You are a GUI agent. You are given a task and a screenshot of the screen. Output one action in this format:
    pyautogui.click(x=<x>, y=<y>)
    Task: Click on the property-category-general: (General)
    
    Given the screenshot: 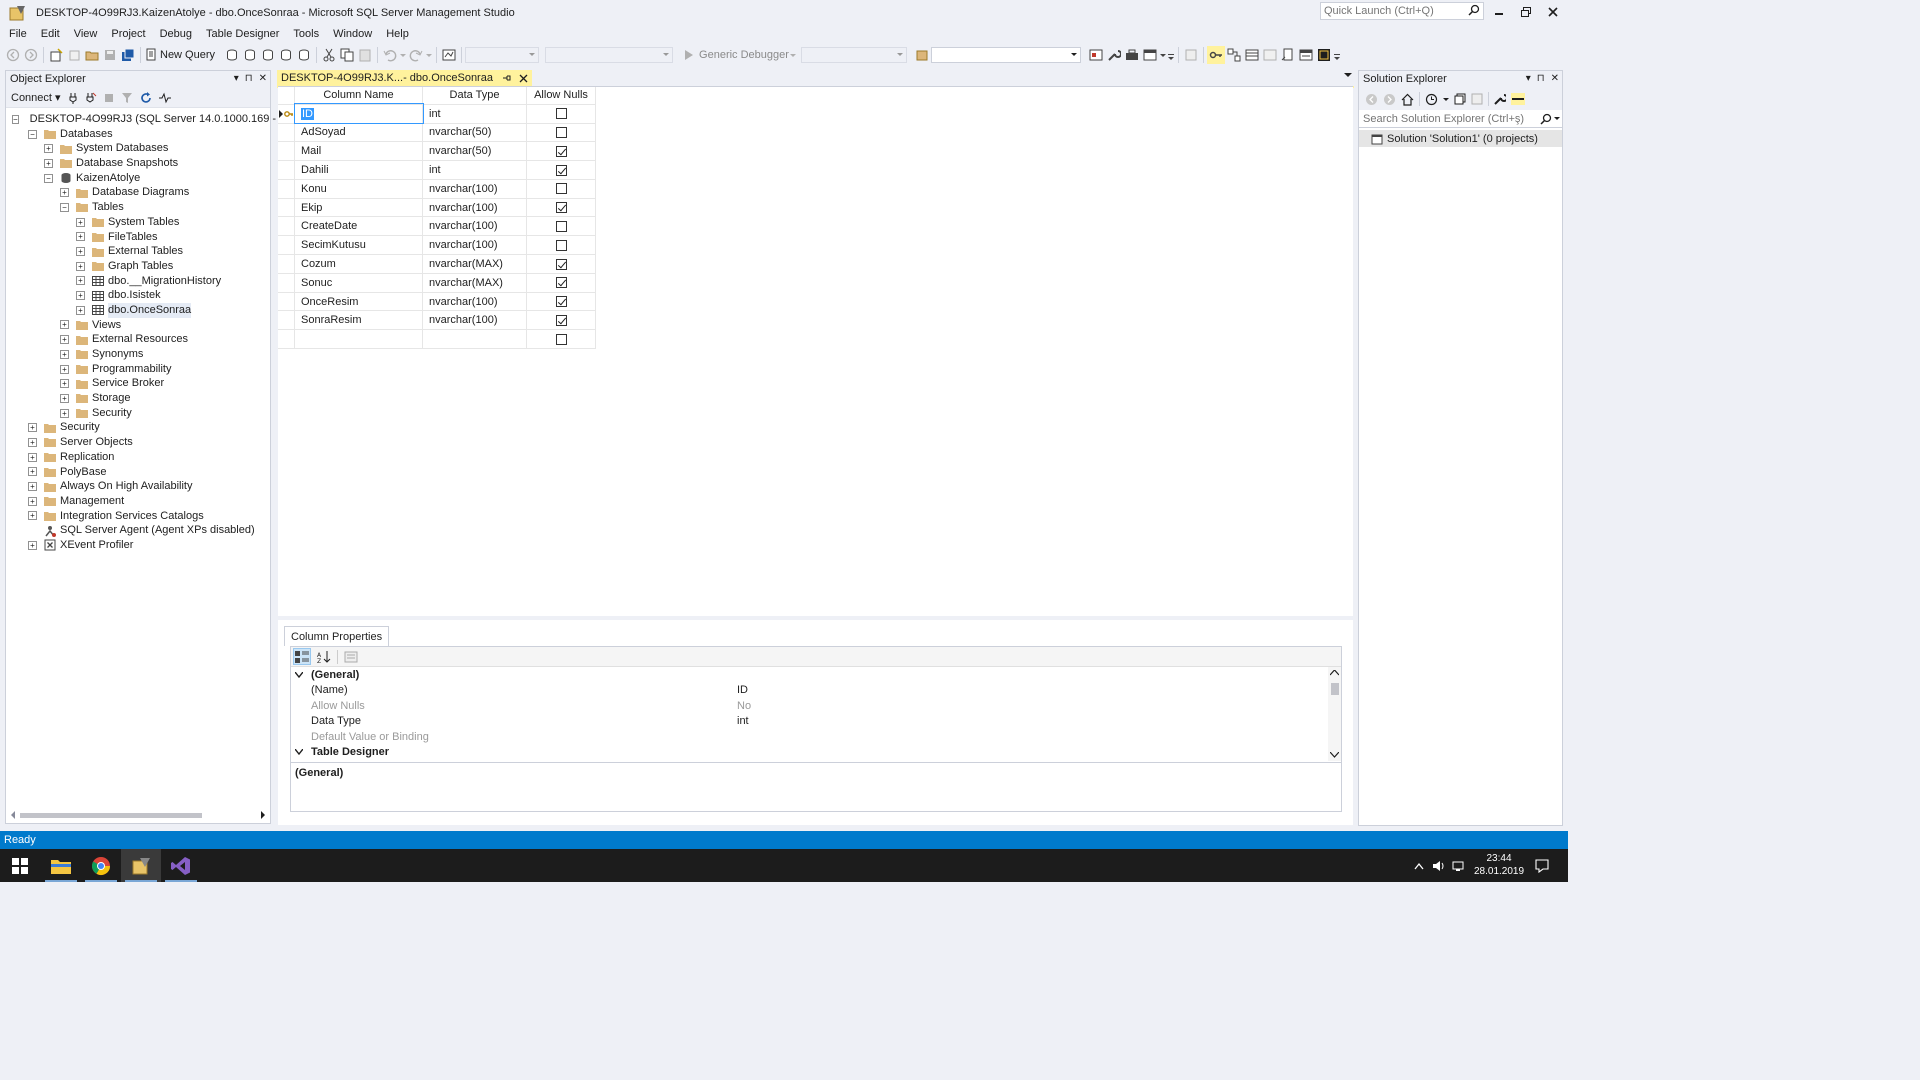 What is the action you would take?
    pyautogui.click(x=816, y=675)
    